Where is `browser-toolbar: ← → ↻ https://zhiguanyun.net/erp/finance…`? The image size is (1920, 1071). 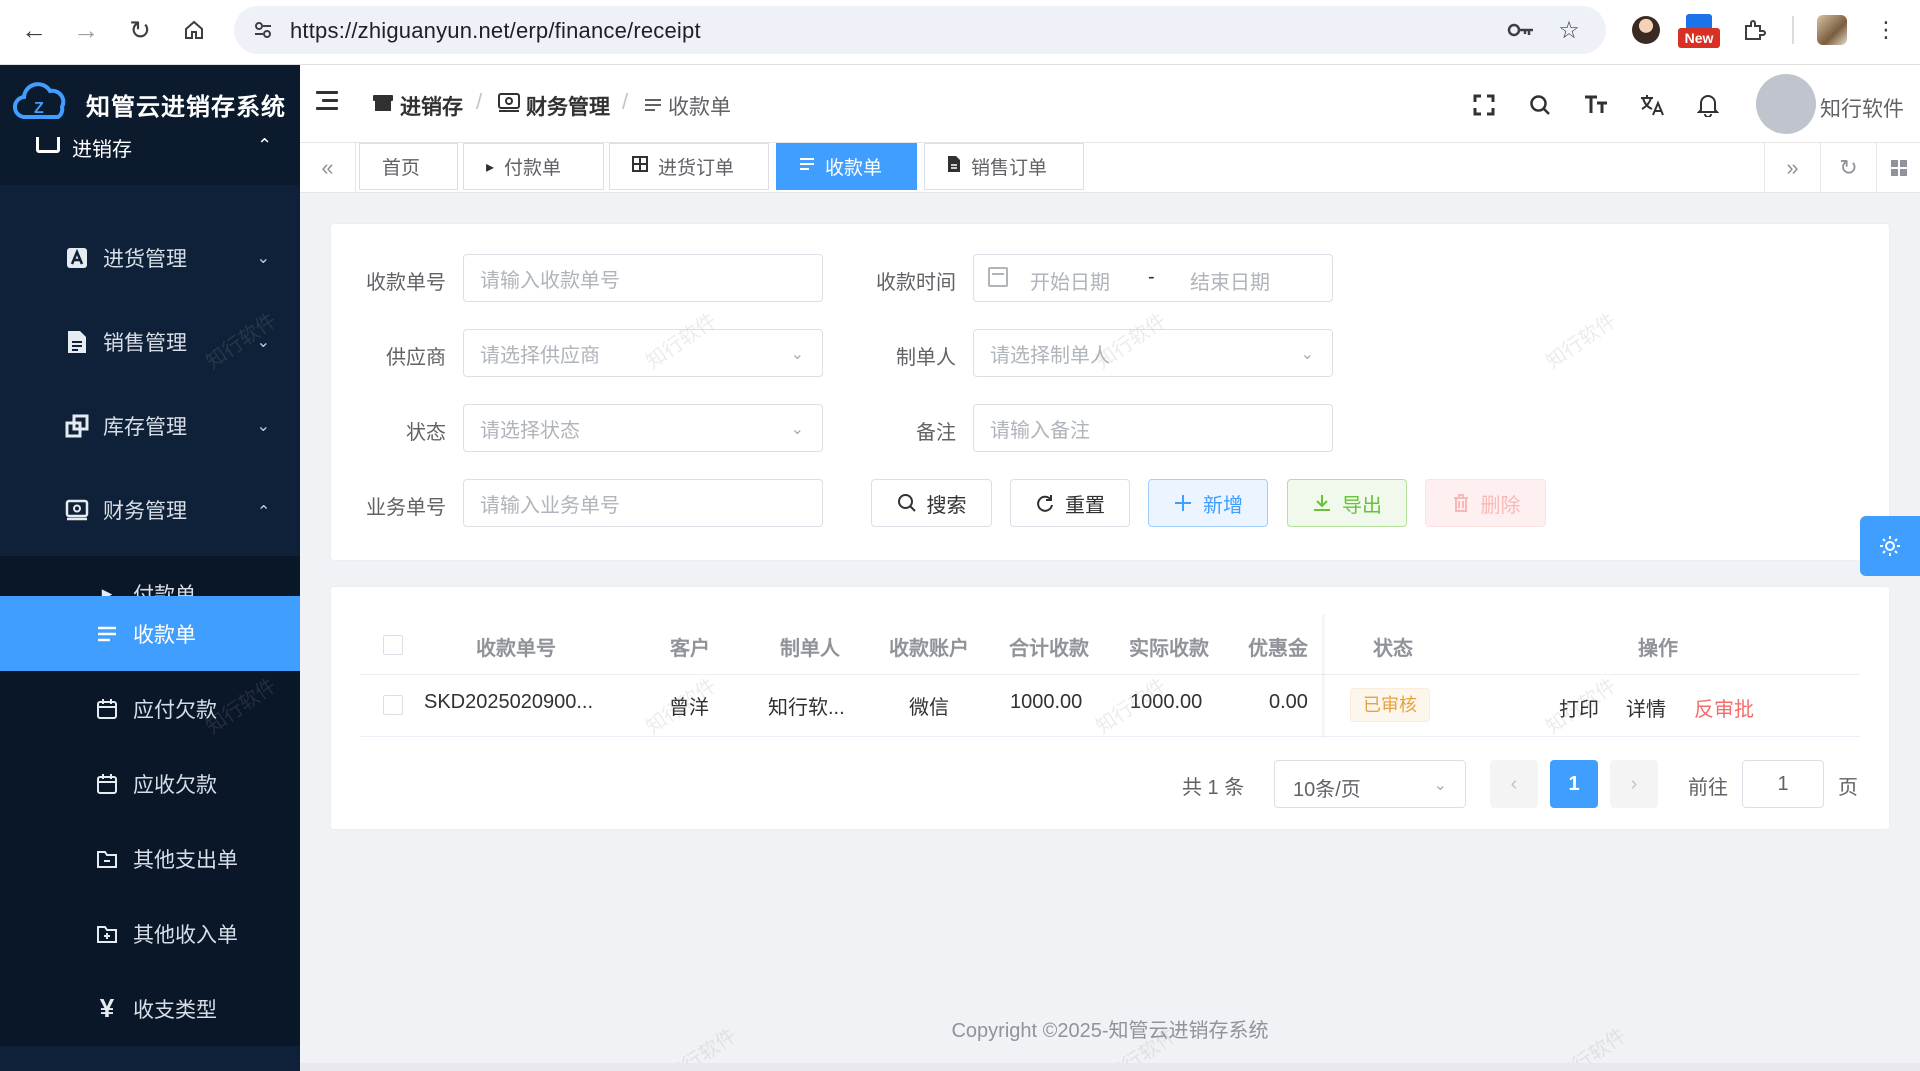 browser-toolbar: ← → ↻ https://zhiguanyun.net/erp/finance… is located at coordinates (960, 32).